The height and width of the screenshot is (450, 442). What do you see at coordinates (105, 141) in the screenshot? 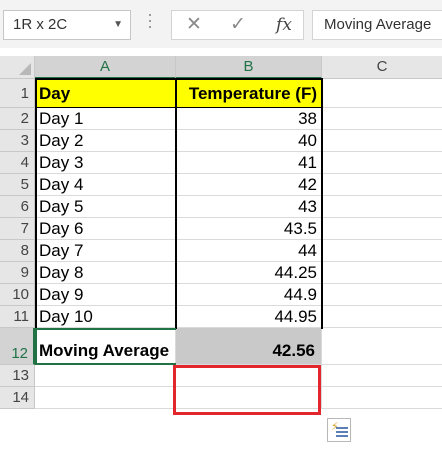
I see `cell-a3: Day 2` at bounding box center [105, 141].